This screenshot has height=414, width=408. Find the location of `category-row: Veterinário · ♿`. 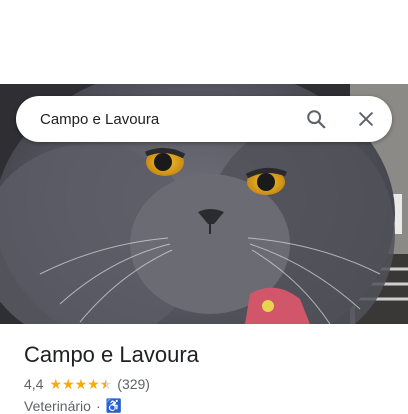

category-row: Veterinário · ♿ is located at coordinates (73, 406).